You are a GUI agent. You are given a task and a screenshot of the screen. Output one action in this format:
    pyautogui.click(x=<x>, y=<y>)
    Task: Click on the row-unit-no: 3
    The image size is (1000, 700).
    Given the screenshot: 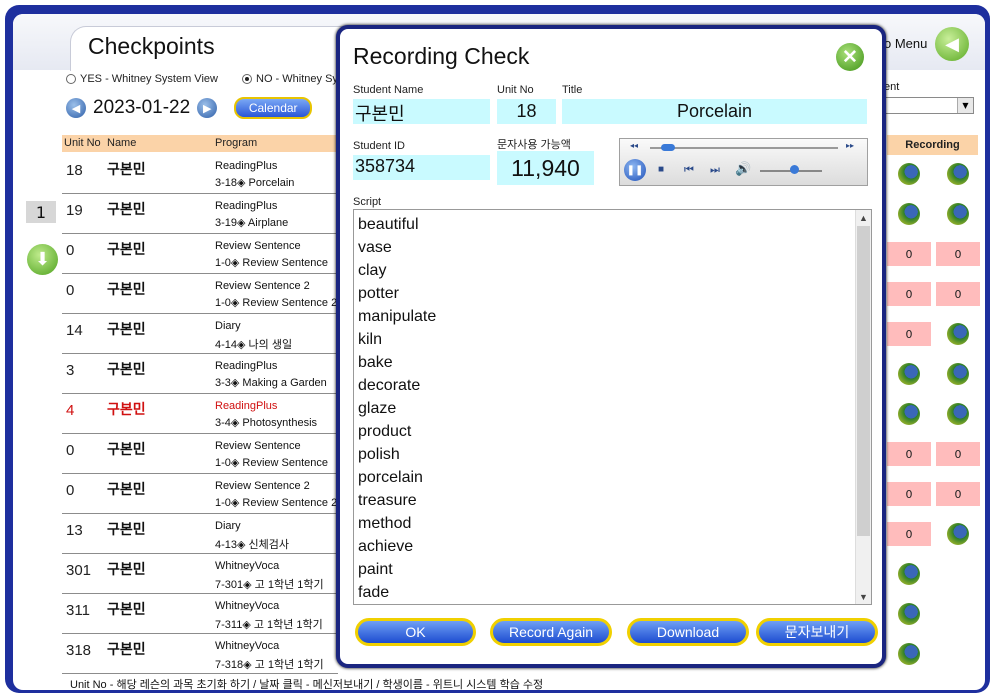 What is the action you would take?
    pyautogui.click(x=70, y=370)
    